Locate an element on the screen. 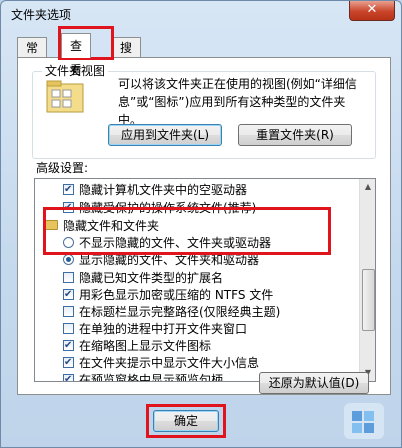  list-item-label: 在预览窗格中显示预览句柄 is located at coordinates (151, 377).